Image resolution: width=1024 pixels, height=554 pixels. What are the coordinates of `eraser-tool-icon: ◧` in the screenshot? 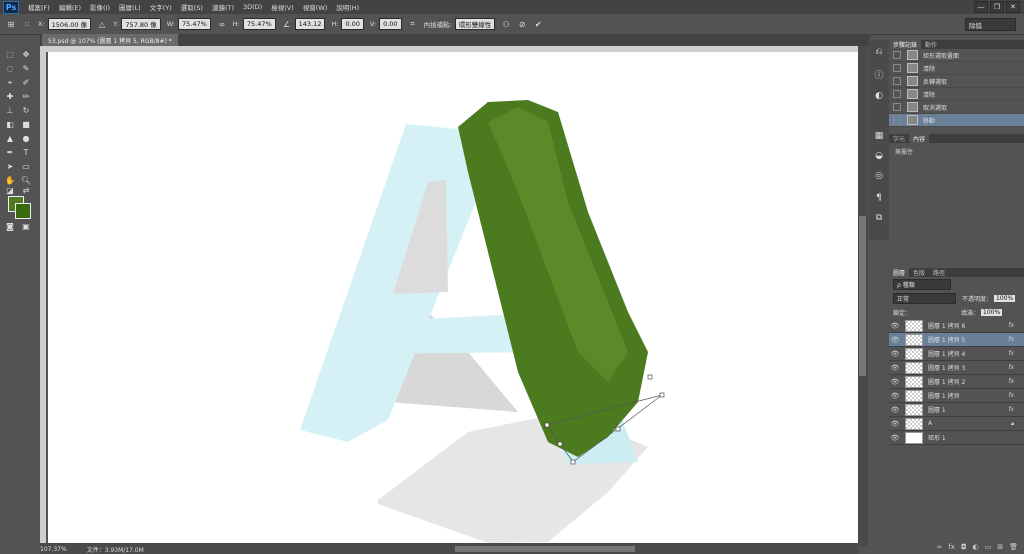 It's located at (10, 124).